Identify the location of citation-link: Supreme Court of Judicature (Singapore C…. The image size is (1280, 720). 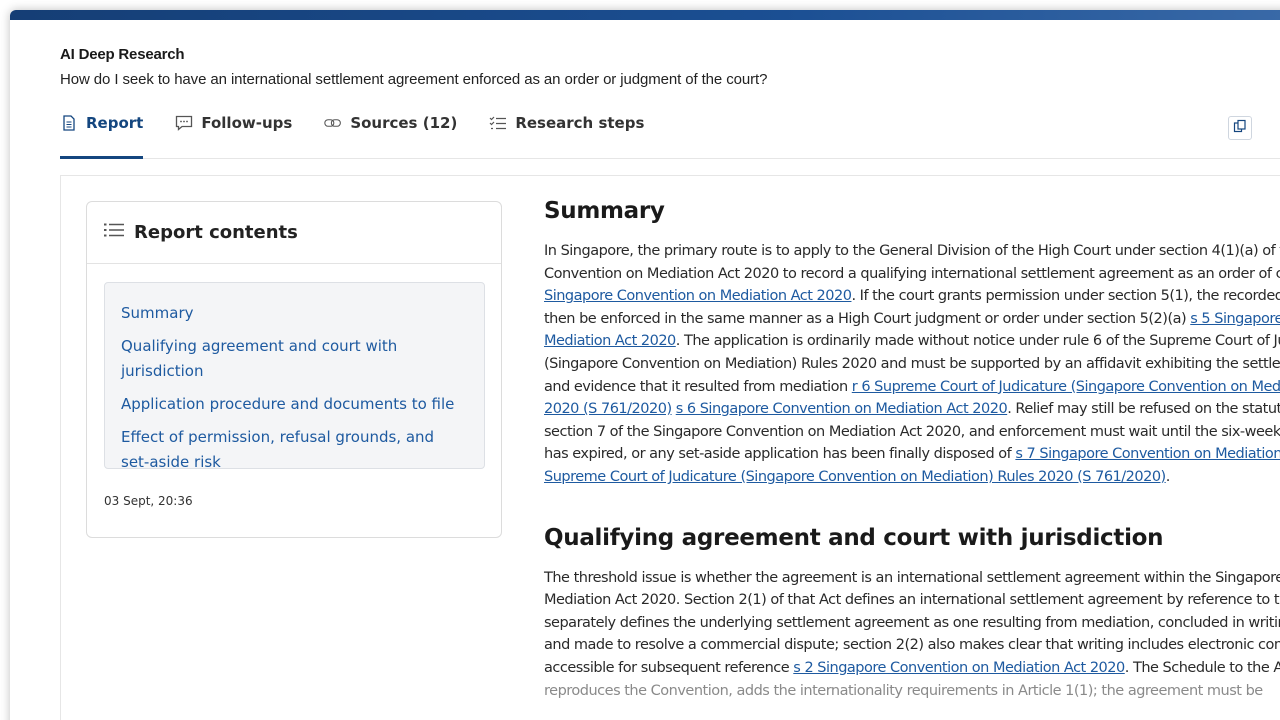
(855, 477).